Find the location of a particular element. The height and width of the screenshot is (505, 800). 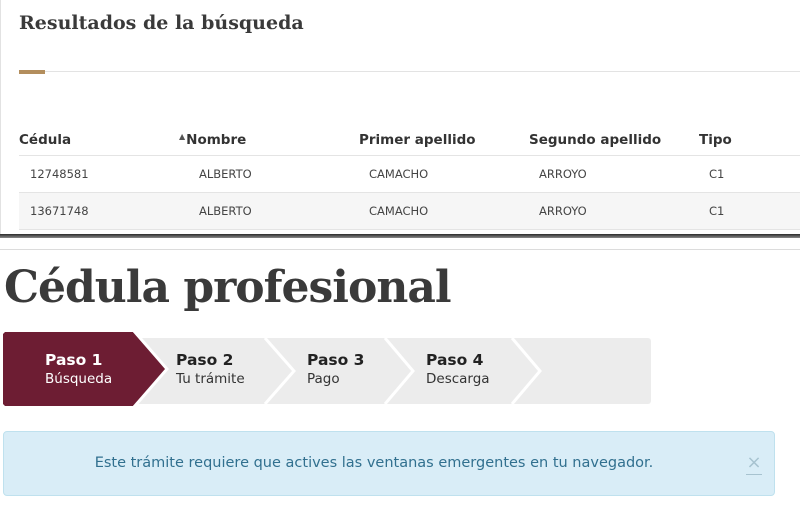

cell-cedula: 12748581 is located at coordinates (99, 174).